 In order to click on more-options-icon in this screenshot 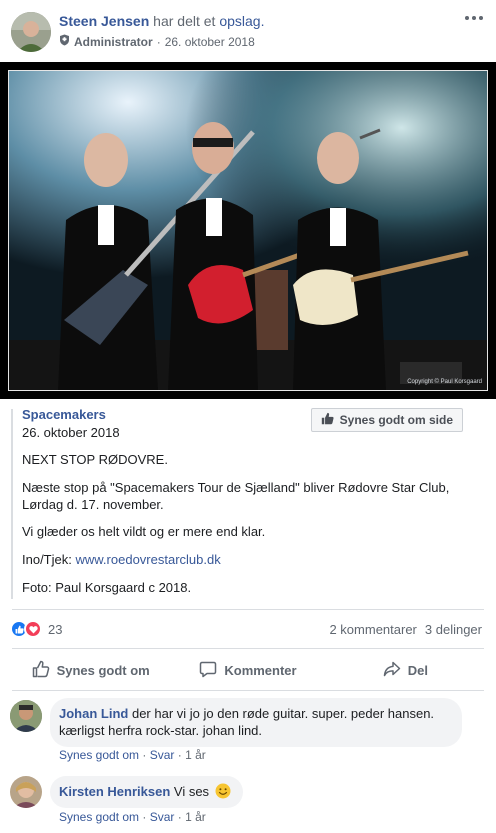, I will do `click(474, 18)`.